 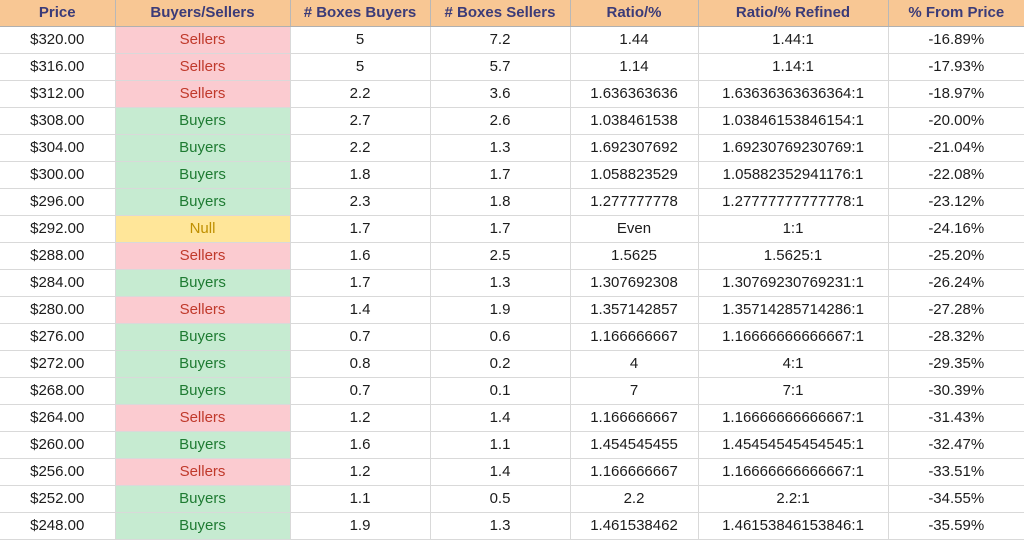 I want to click on cell-ratio_ref: 7:1, so click(x=793, y=391).